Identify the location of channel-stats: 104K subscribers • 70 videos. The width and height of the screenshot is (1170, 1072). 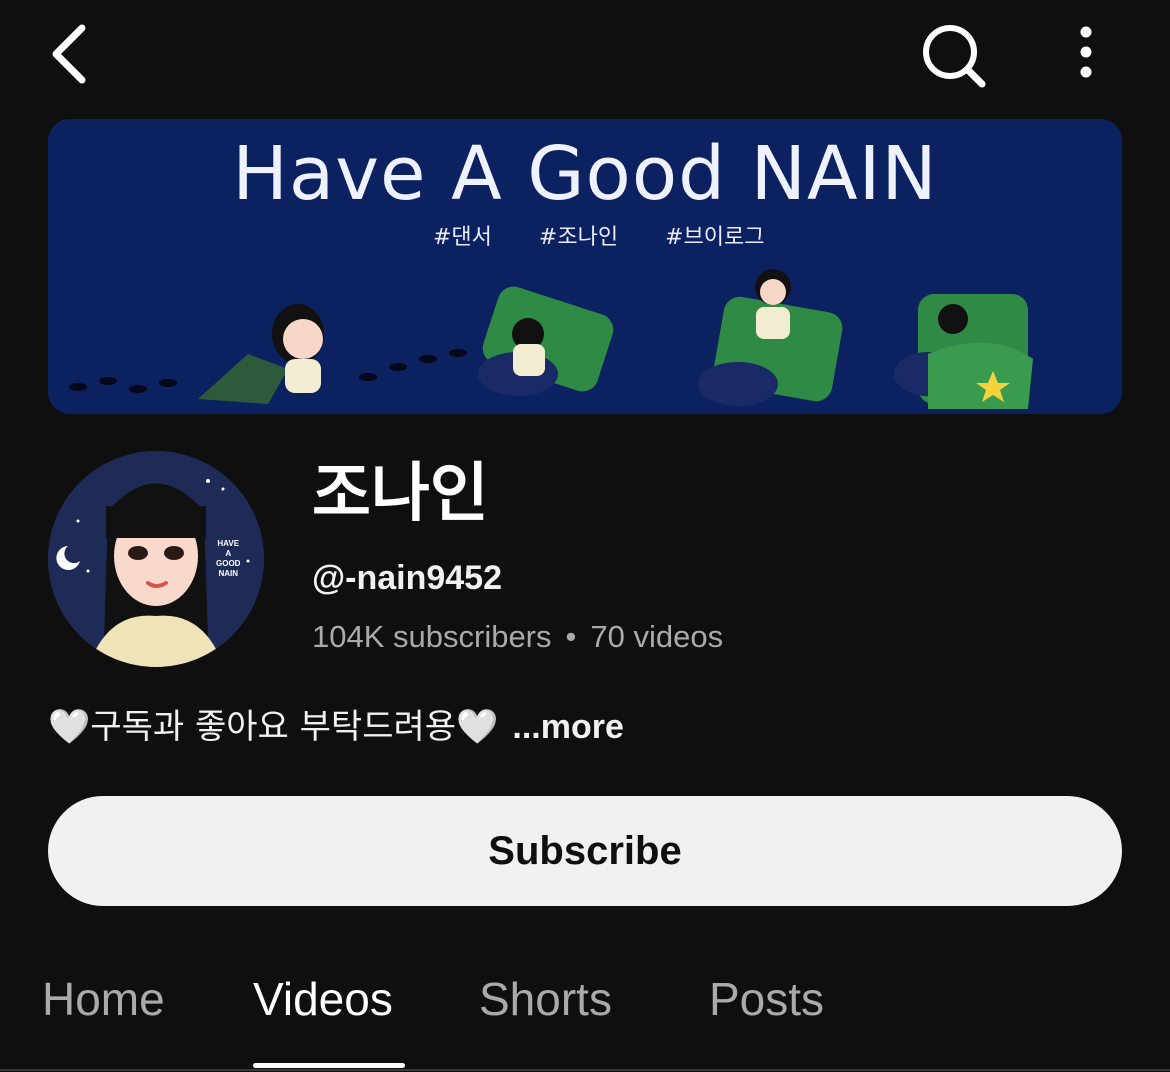
(517, 636).